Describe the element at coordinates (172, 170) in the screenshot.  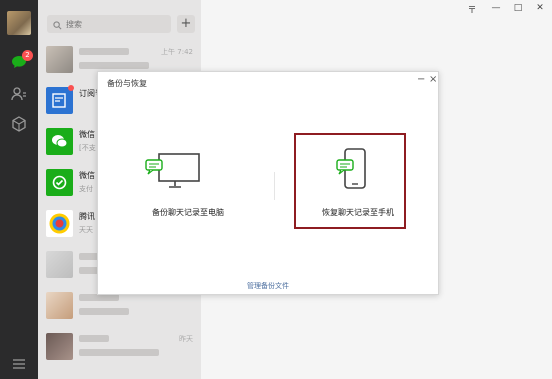
I see `monitor-icon` at that location.